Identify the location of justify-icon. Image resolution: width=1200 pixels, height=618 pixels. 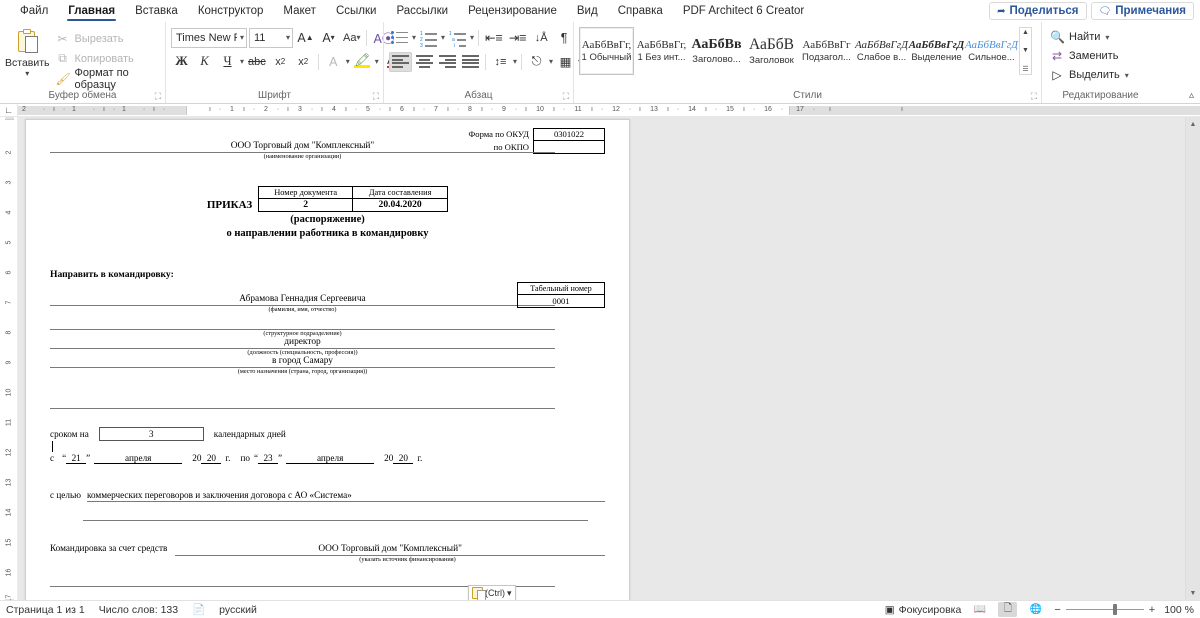
(470, 62).